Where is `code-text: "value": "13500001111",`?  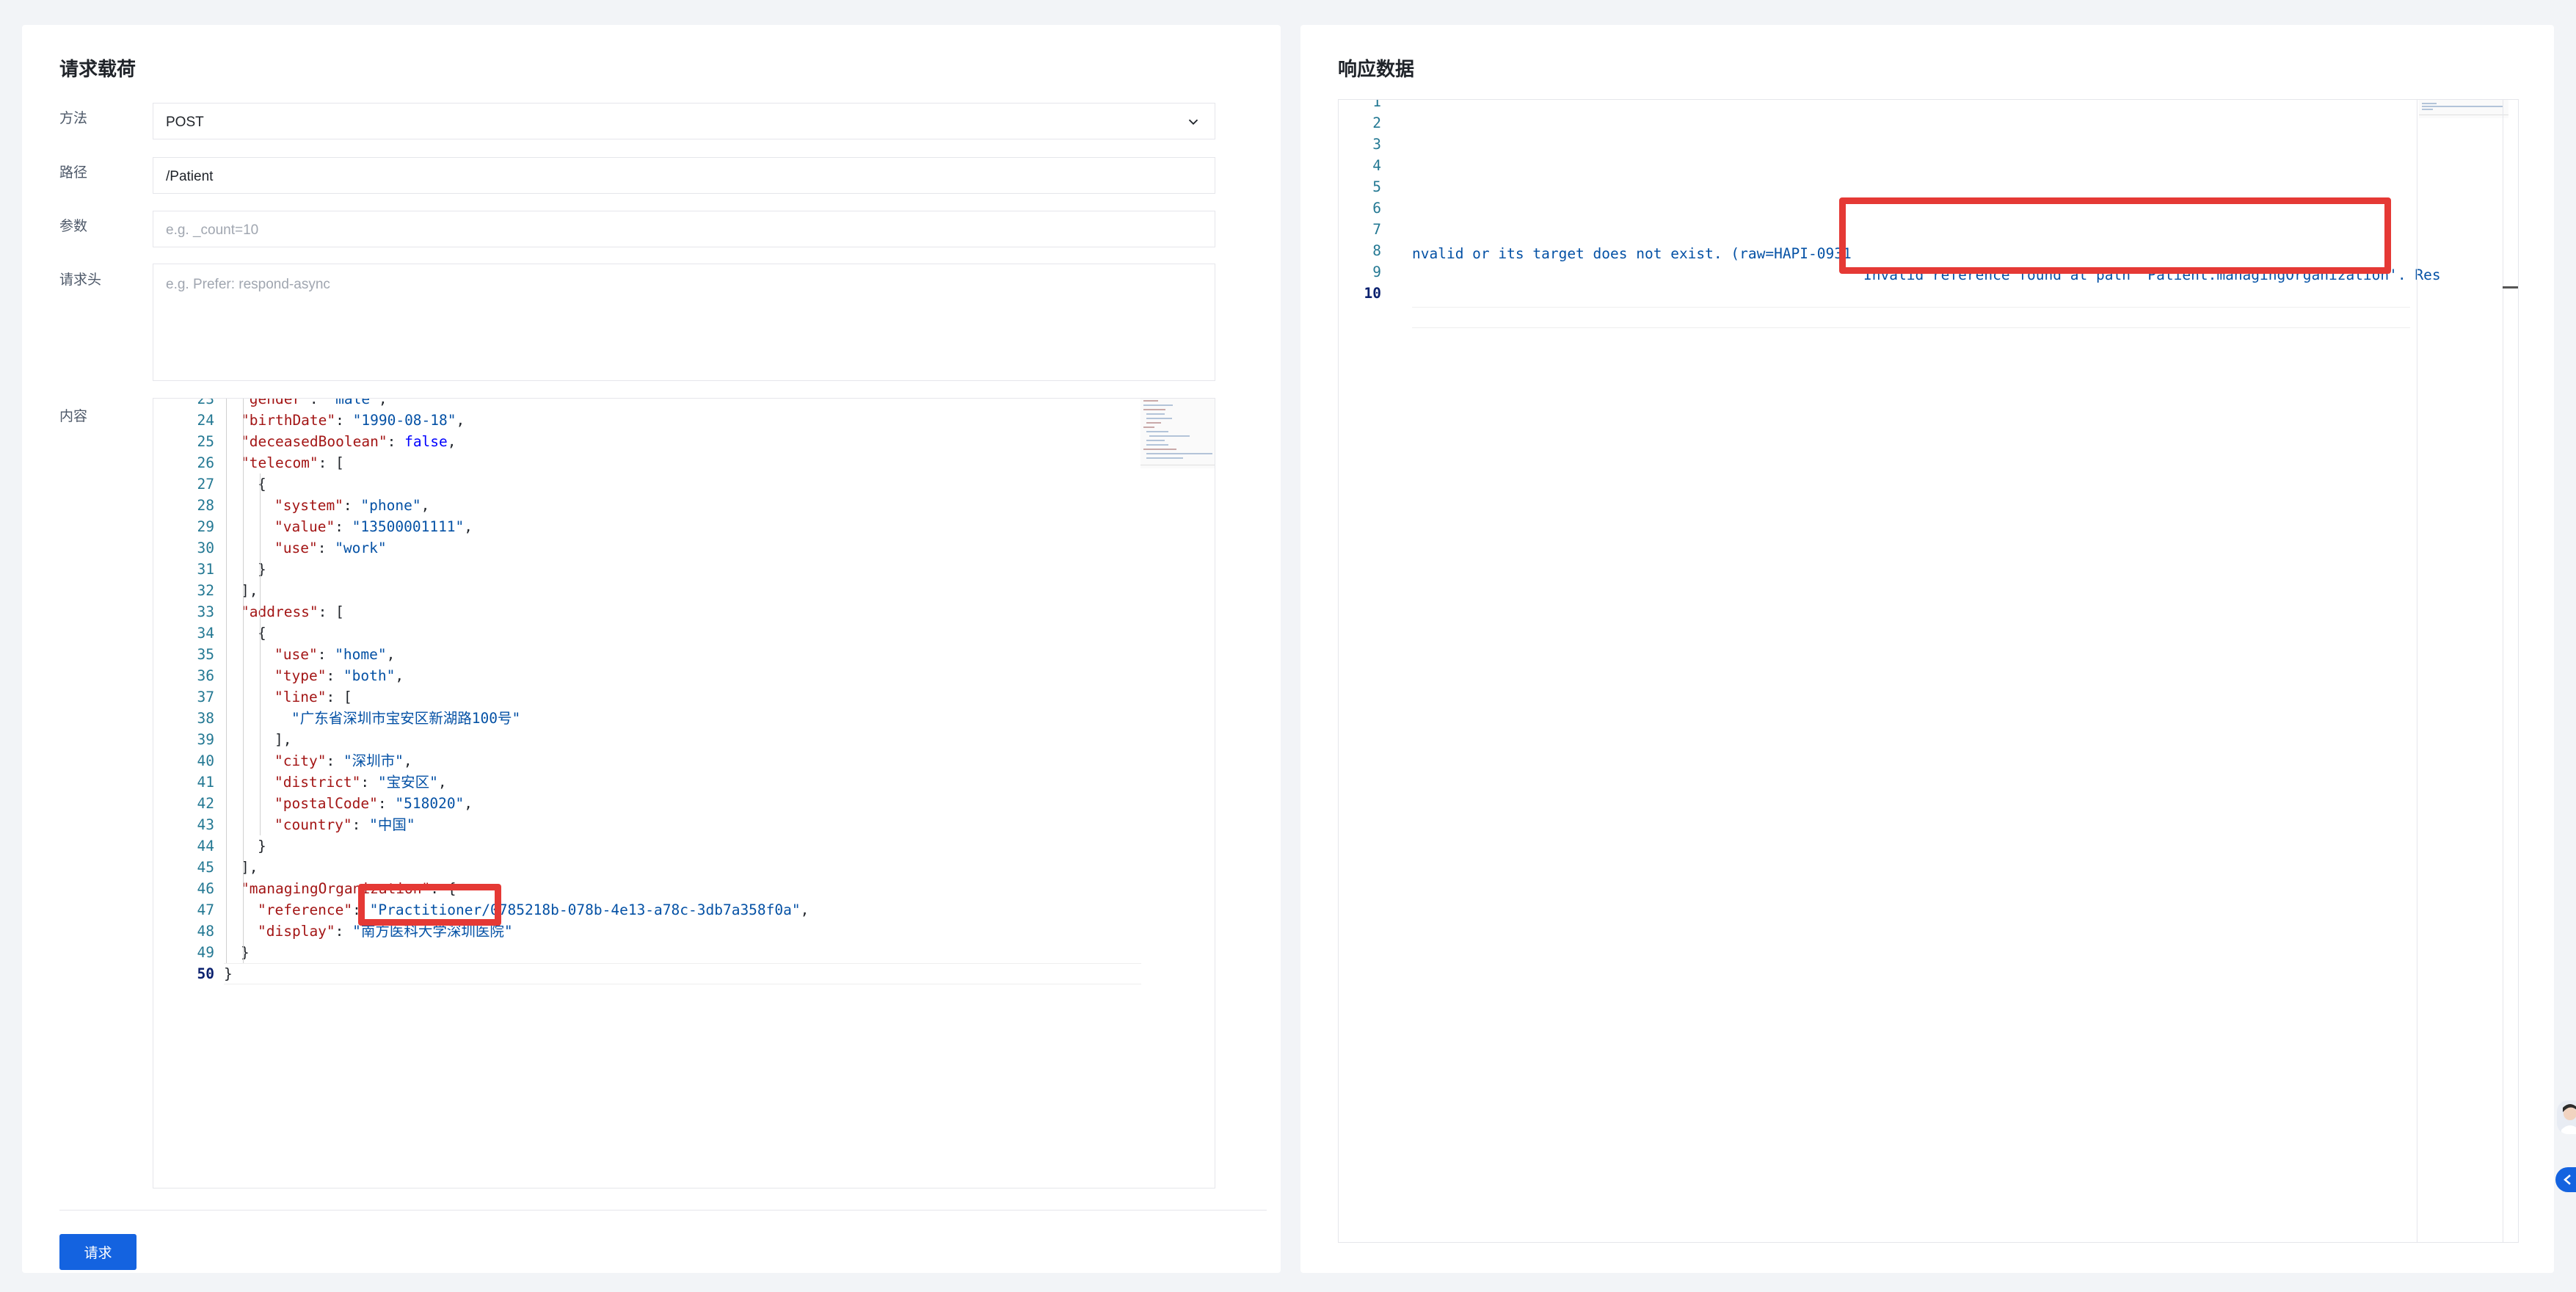
code-text: "value": "13500001111", is located at coordinates (373, 526).